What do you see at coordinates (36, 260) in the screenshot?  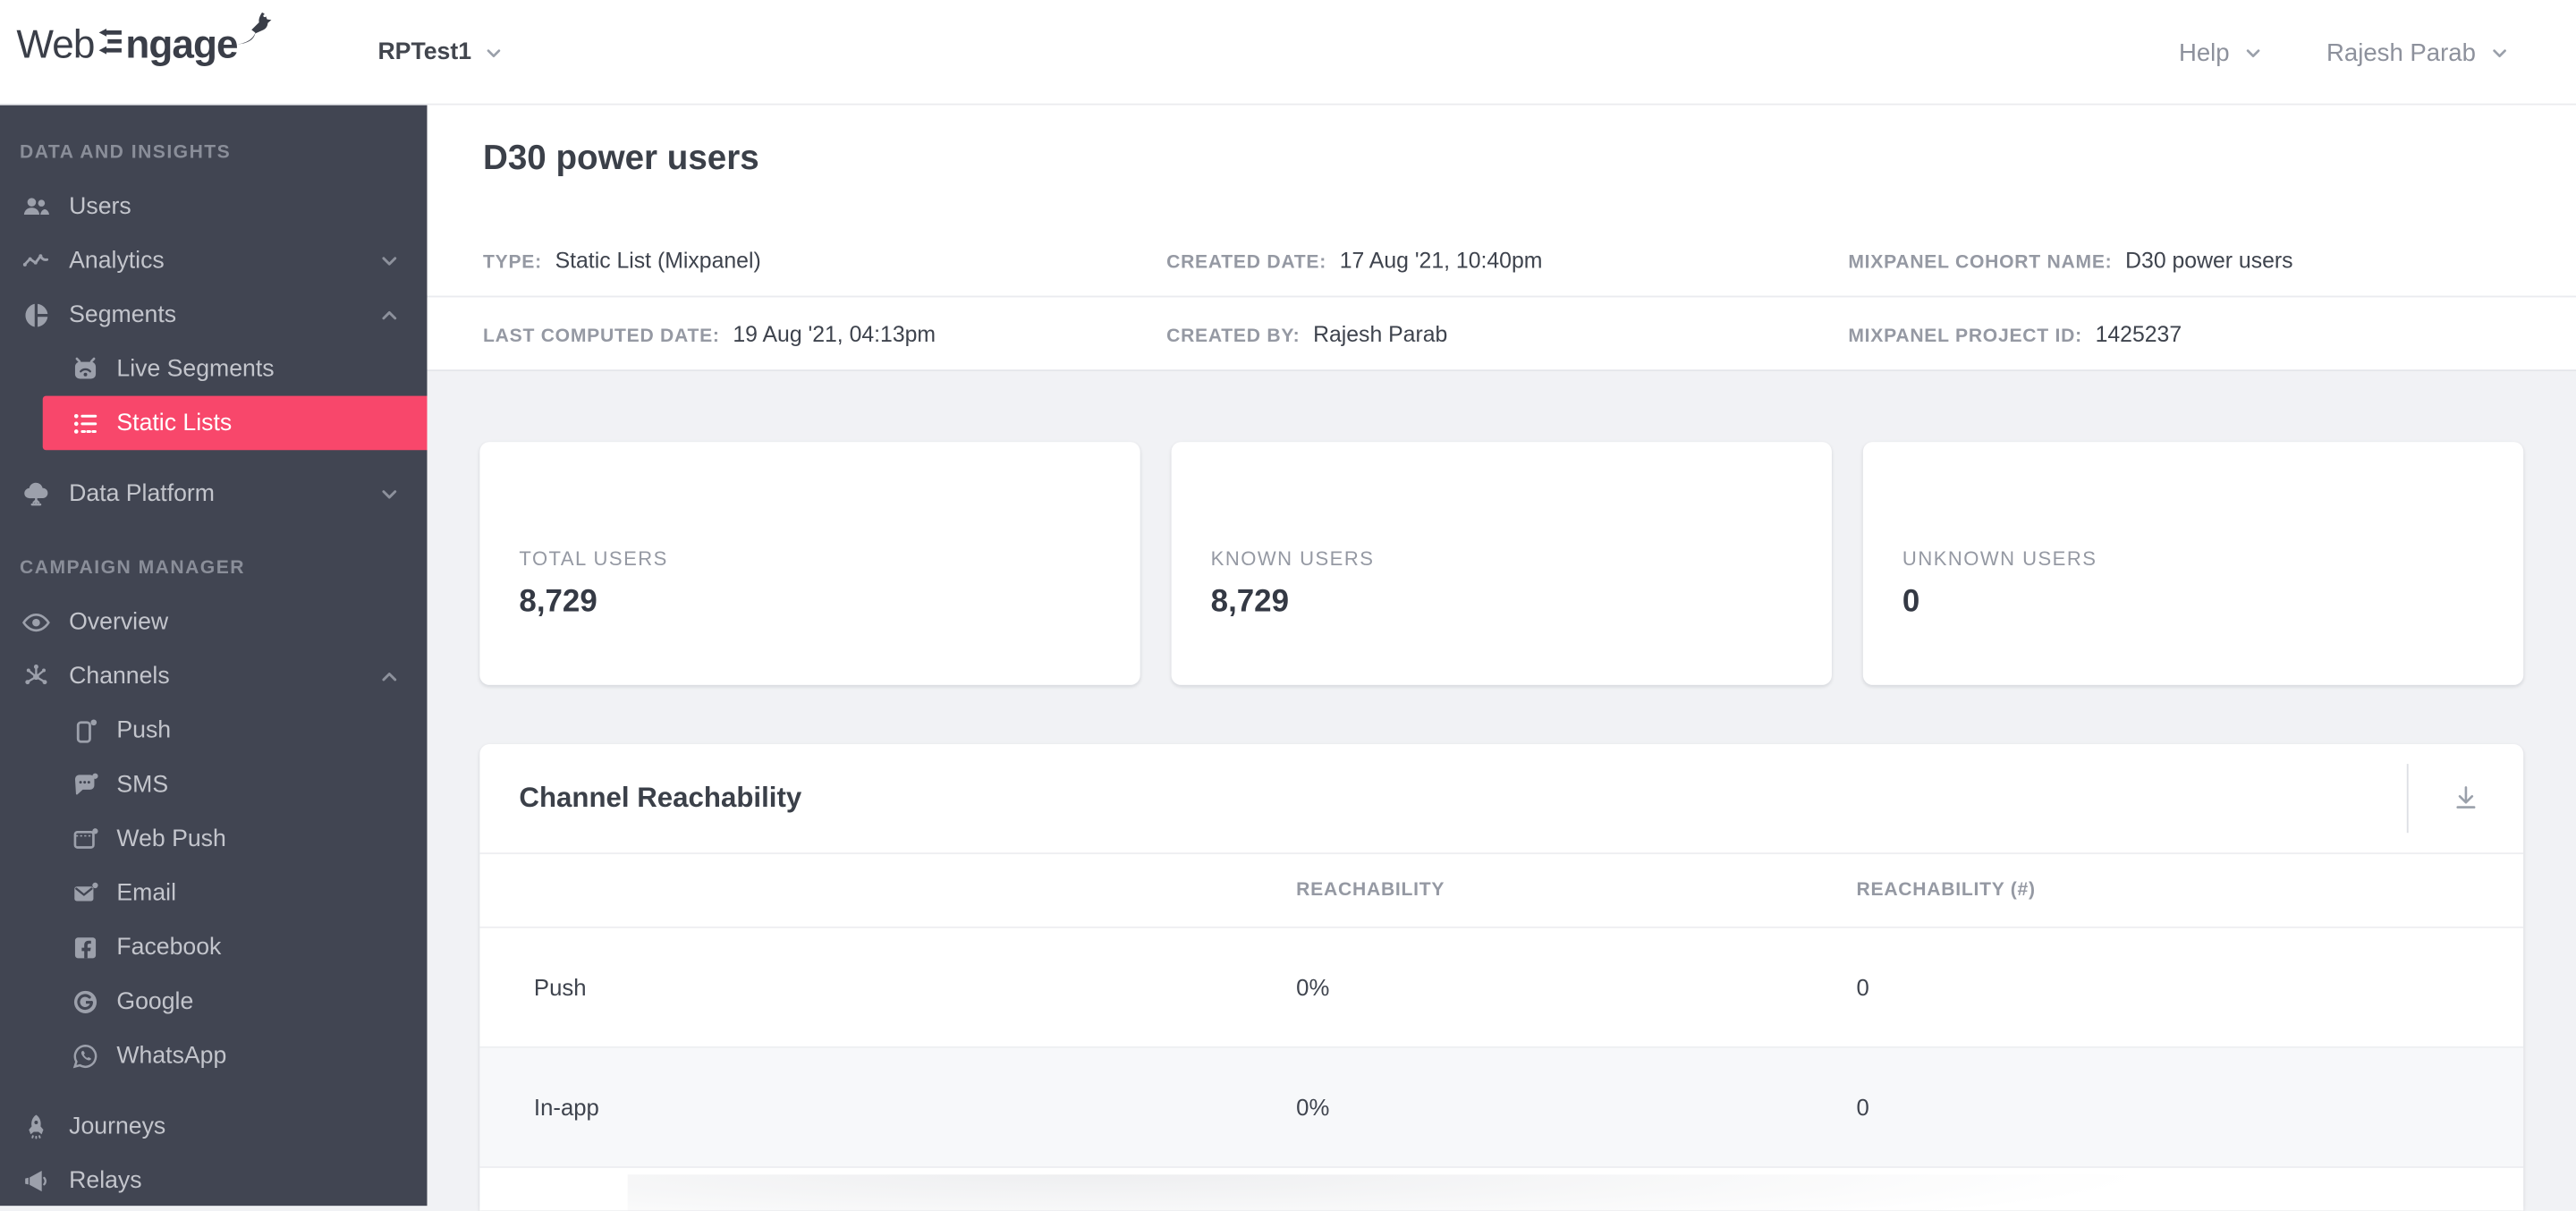 I see `analytics-icon` at bounding box center [36, 260].